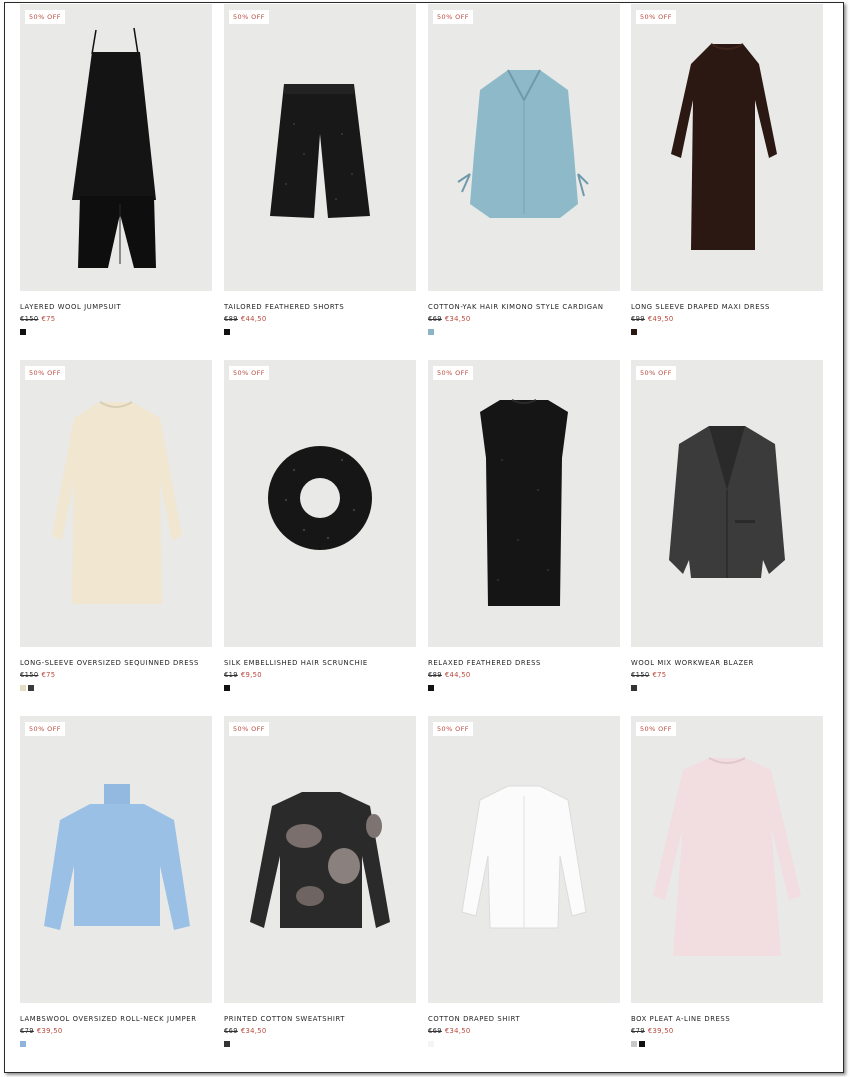  I want to click on product-name: COTTON-YAK HAIR KIMONO STYLE CARDIGAN, so click(524, 307).